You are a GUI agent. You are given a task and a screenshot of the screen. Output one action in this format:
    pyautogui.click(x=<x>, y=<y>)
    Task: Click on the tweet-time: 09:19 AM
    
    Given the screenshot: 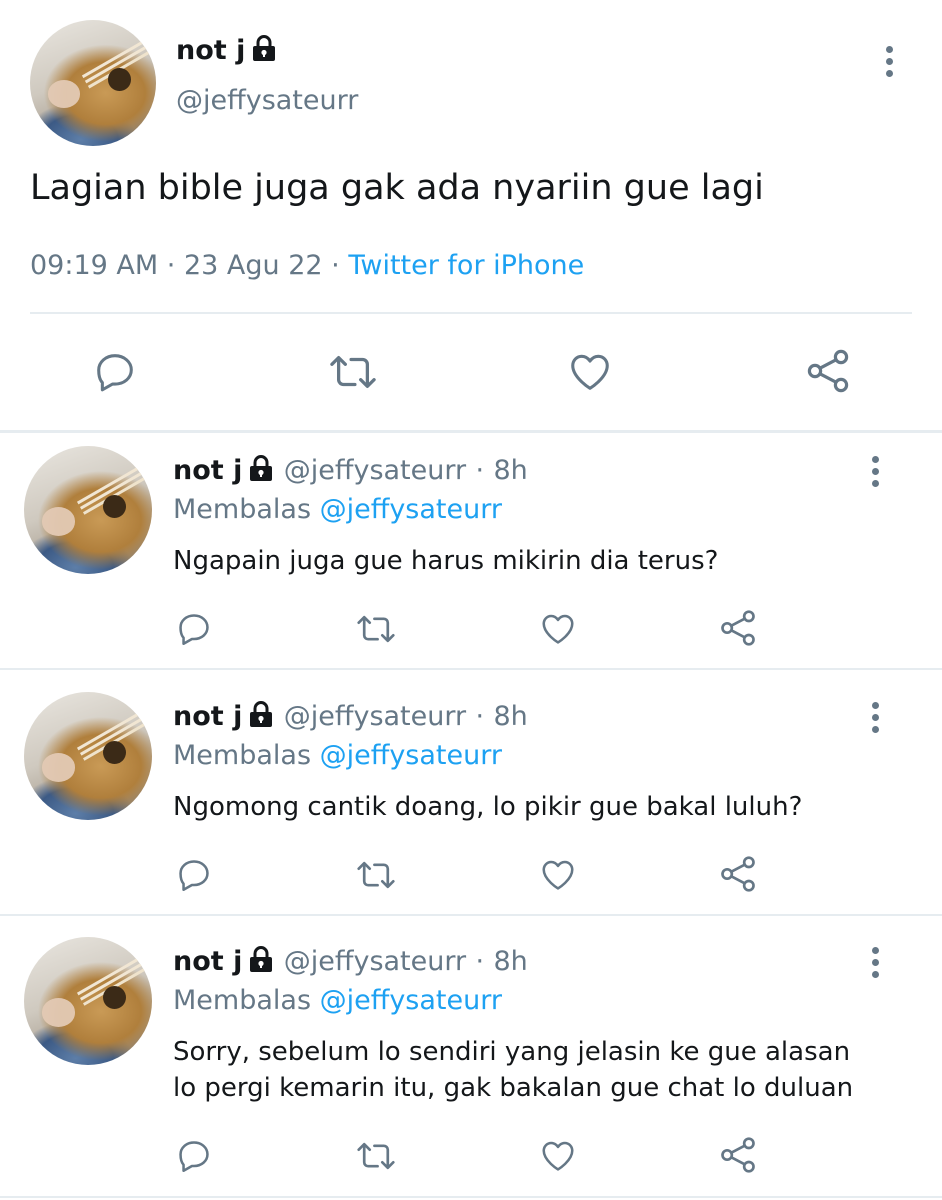 What is the action you would take?
    pyautogui.click(x=94, y=265)
    